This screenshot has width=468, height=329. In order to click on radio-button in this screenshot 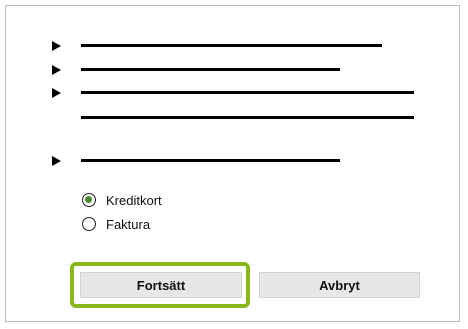, I will do `click(89, 224)`.